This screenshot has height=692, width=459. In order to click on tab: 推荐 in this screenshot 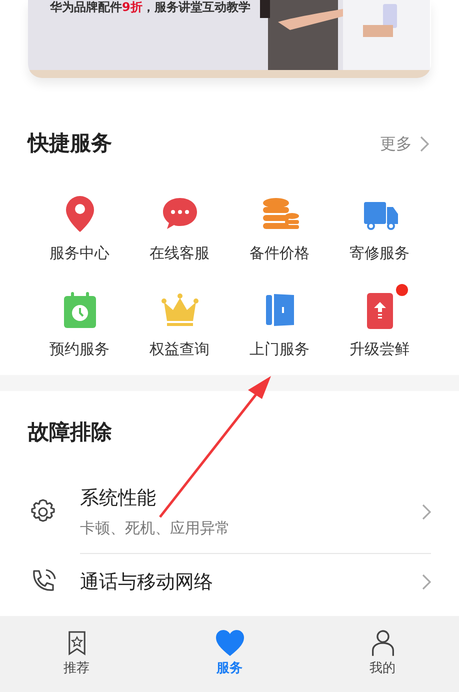, I will do `click(76, 654)`.